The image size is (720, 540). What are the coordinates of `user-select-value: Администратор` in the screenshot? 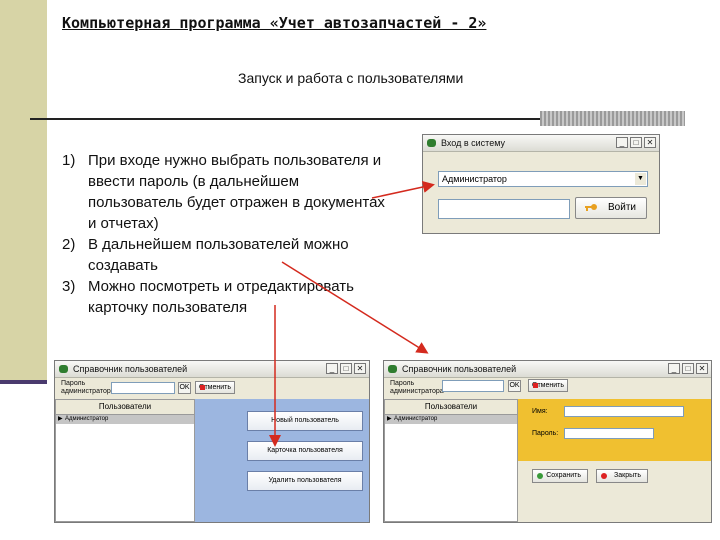 It's located at (474, 179).